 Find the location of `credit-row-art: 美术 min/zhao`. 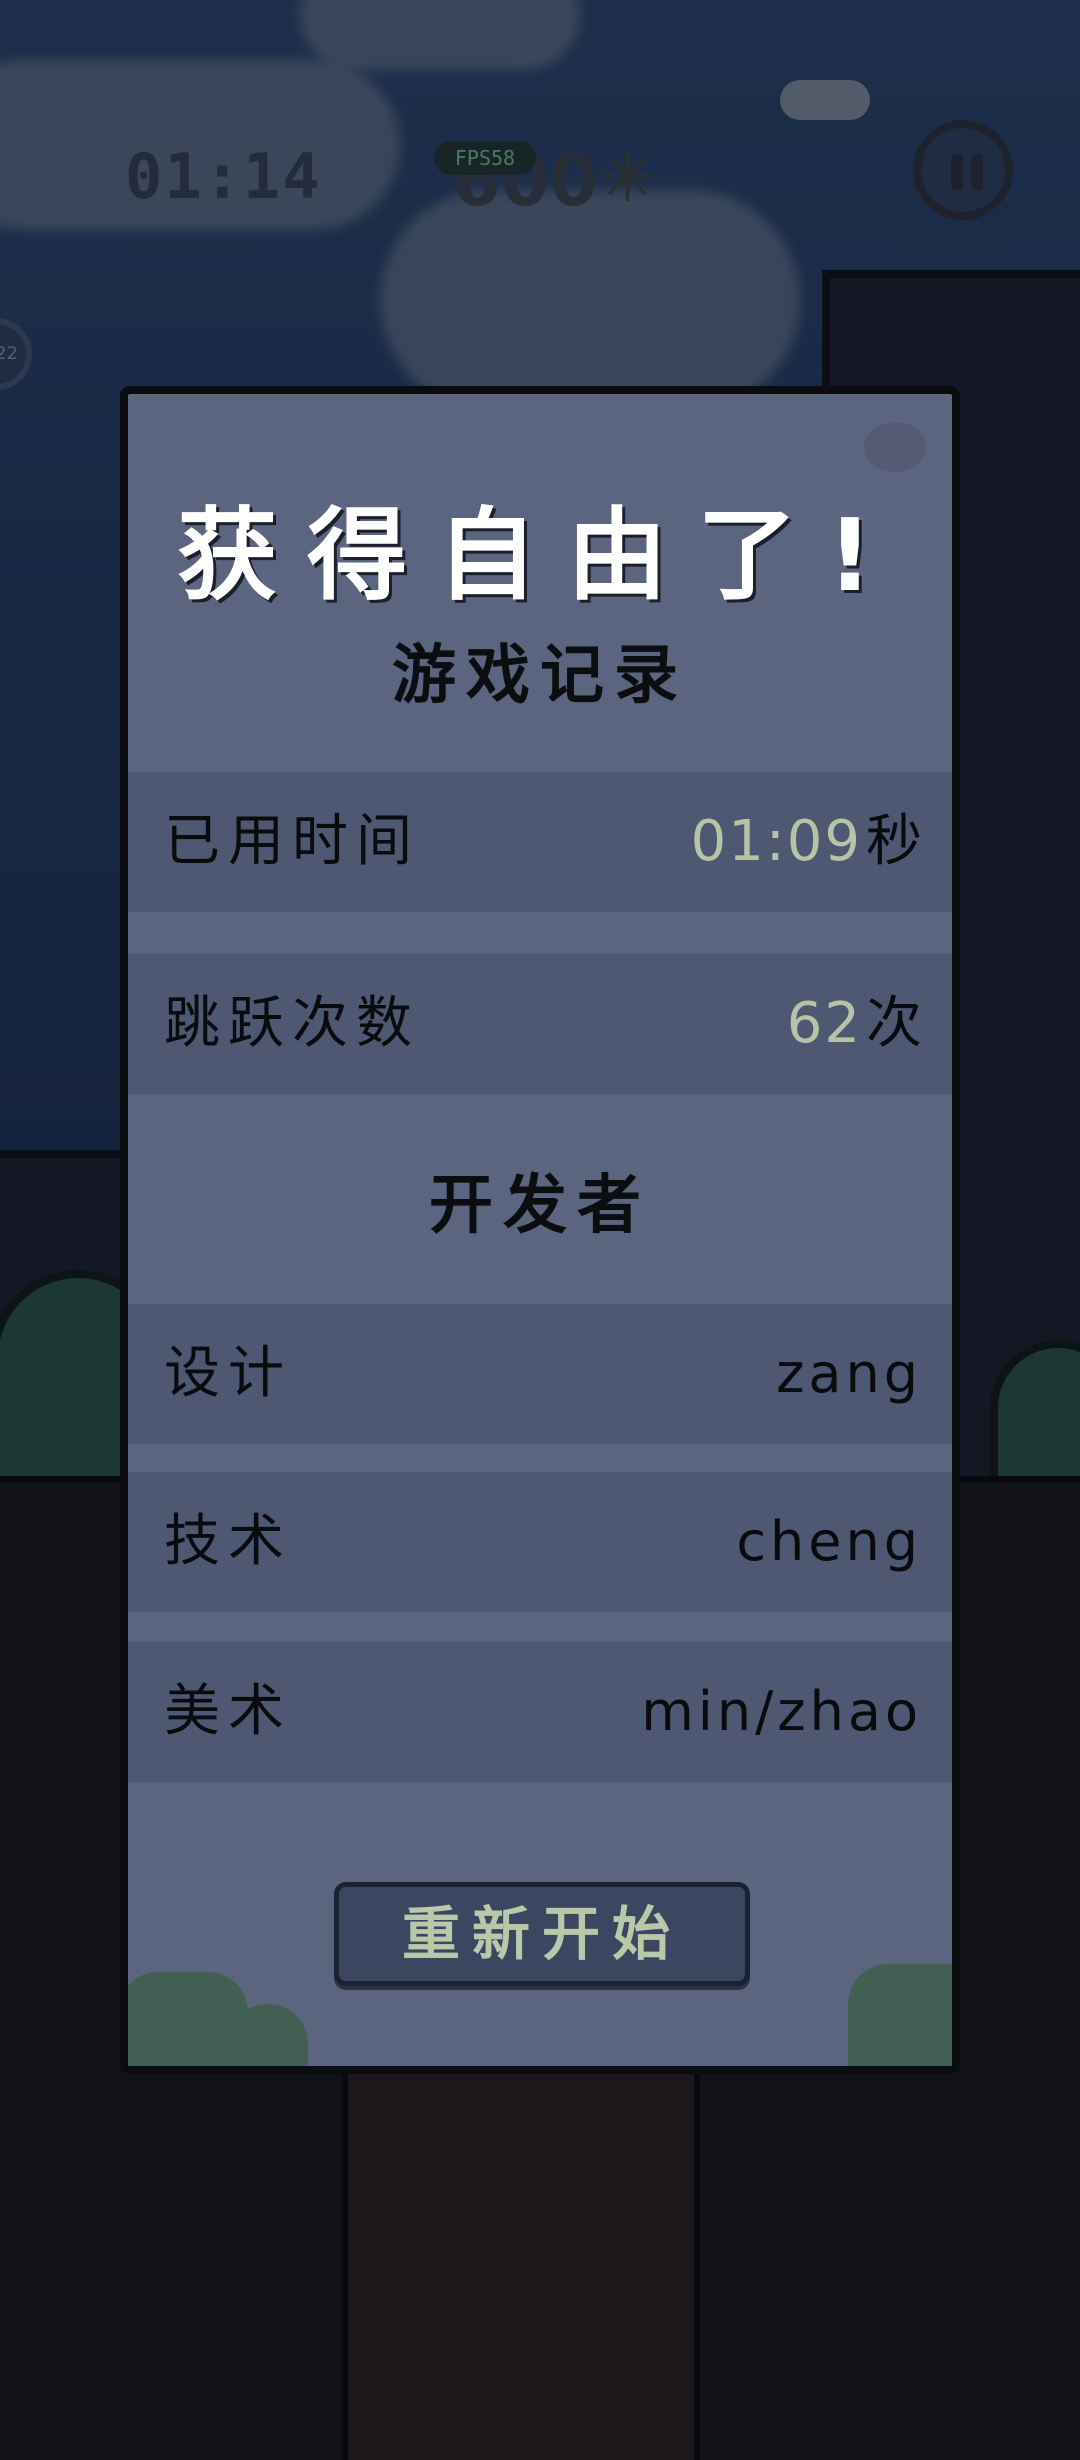

credit-row-art: 美术 min/zhao is located at coordinates (540, 1712).